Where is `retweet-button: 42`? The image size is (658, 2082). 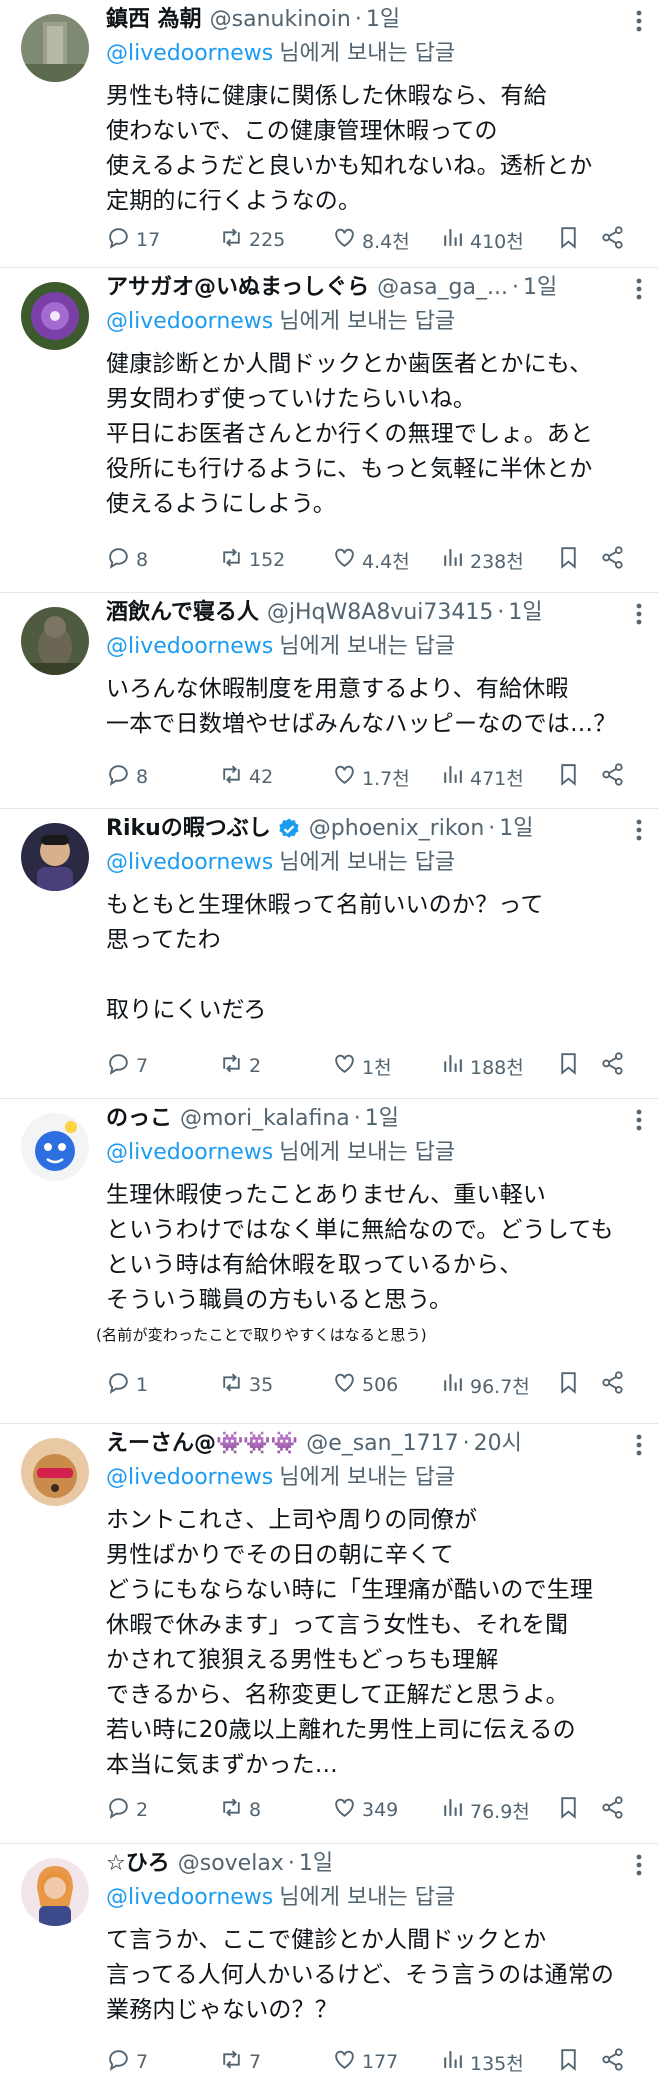
retweet-button: 42 is located at coordinates (275, 777).